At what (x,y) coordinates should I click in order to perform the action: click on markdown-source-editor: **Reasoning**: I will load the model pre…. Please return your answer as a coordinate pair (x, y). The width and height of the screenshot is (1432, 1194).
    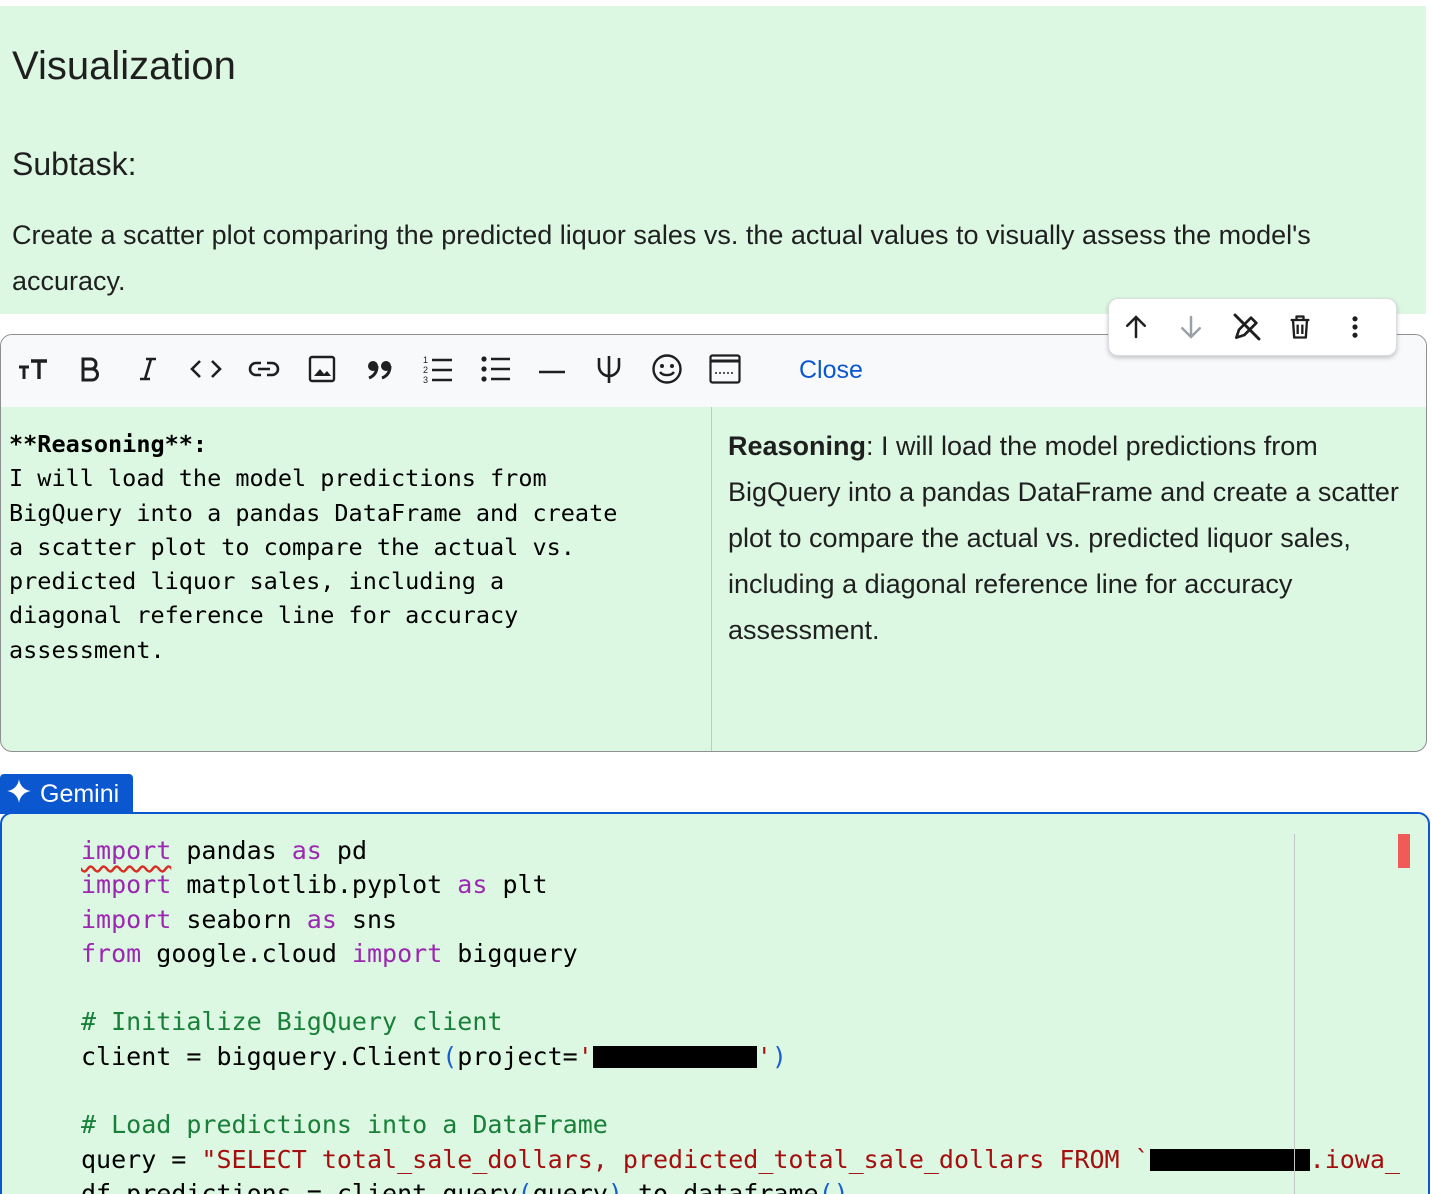
    Looking at the image, I should click on (356, 579).